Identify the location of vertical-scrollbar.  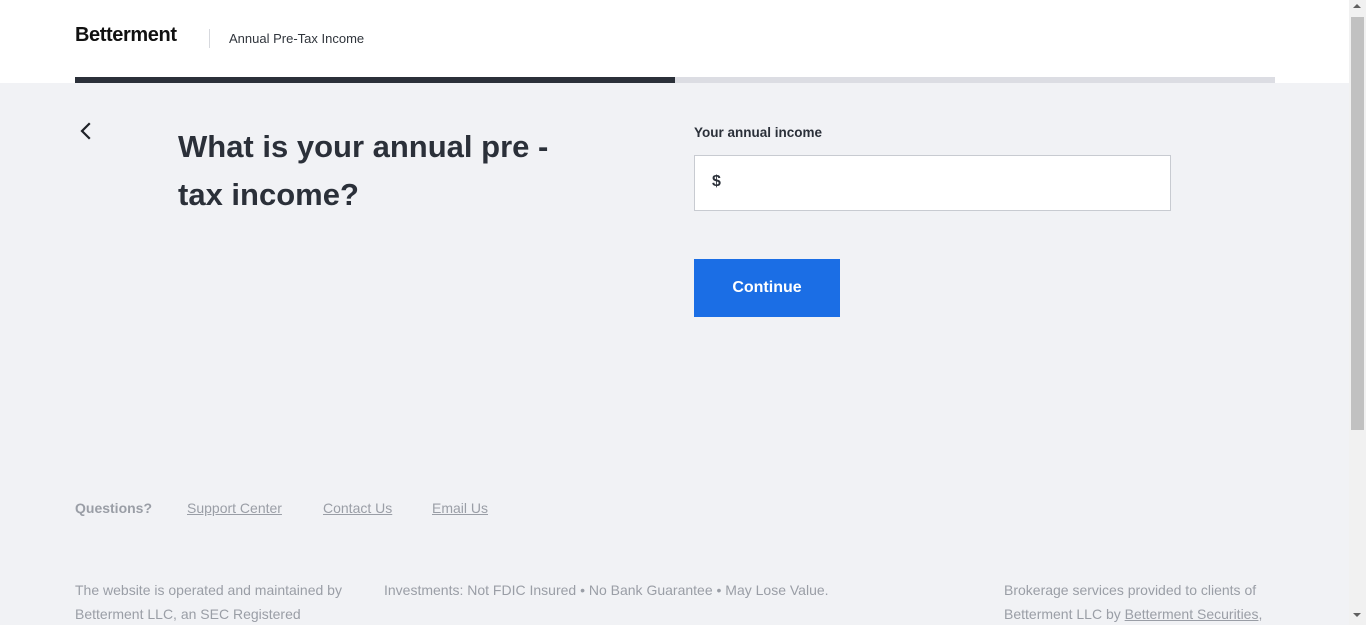
(1357, 312).